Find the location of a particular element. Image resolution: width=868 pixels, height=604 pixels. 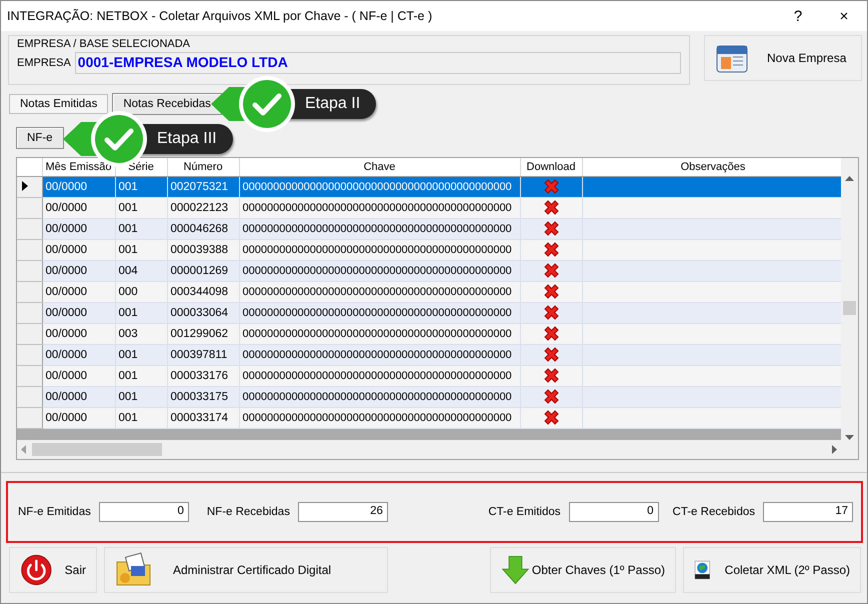

new-company-button: Nova Empresa is located at coordinates (783, 58).